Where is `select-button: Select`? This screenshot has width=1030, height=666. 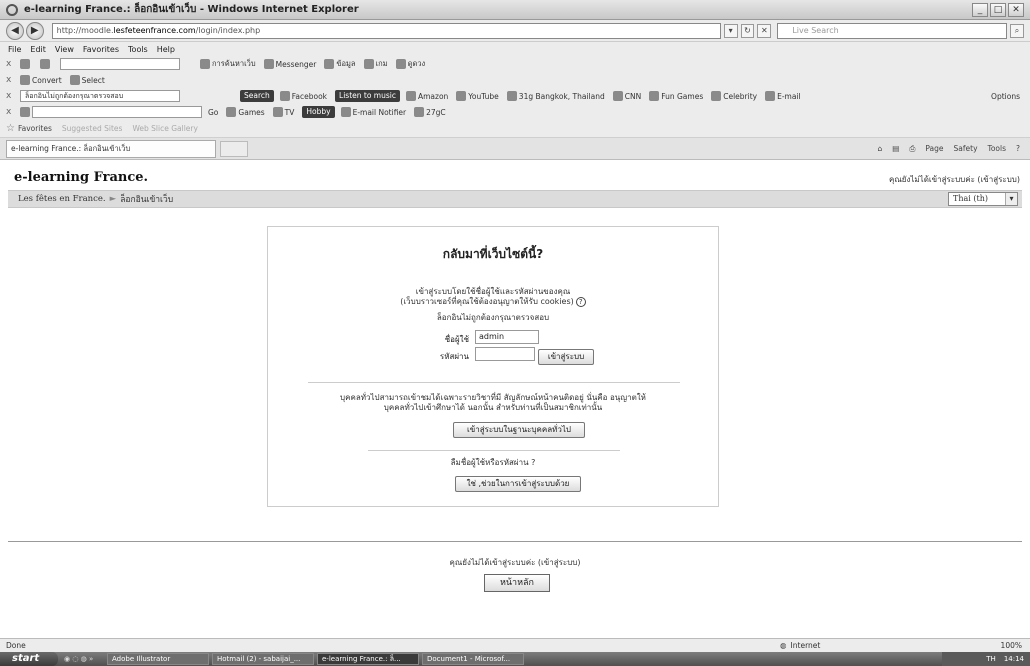 select-button: Select is located at coordinates (87, 80).